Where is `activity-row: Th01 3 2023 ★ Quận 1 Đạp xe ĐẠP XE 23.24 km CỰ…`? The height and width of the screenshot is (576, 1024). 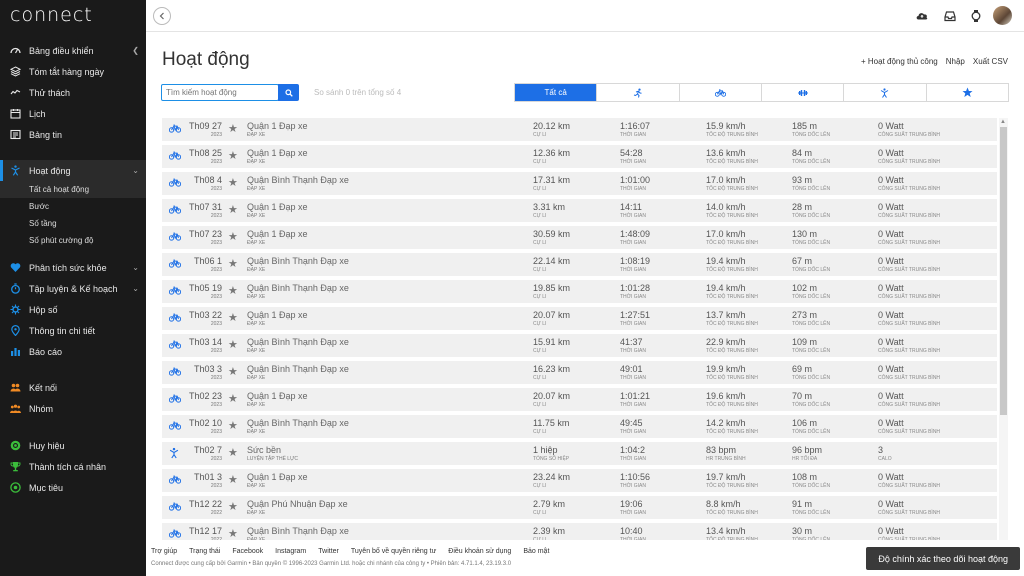 activity-row: Th01 3 2023 ★ Quận 1 Đạp xe ĐẠP XE 23.24 km CỰ… is located at coordinates (579, 480).